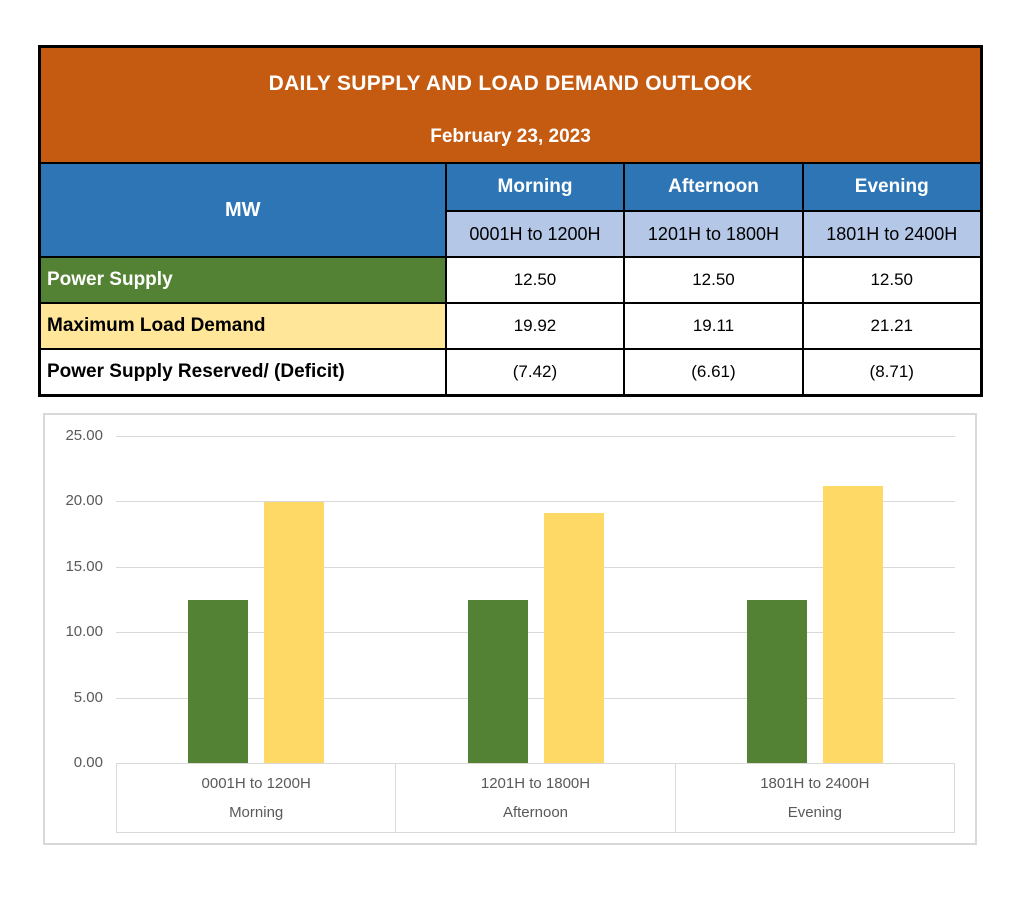 The image size is (1024, 904). Describe the element at coordinates (535, 187) in the screenshot. I see `column-header-morning: Morning` at that location.